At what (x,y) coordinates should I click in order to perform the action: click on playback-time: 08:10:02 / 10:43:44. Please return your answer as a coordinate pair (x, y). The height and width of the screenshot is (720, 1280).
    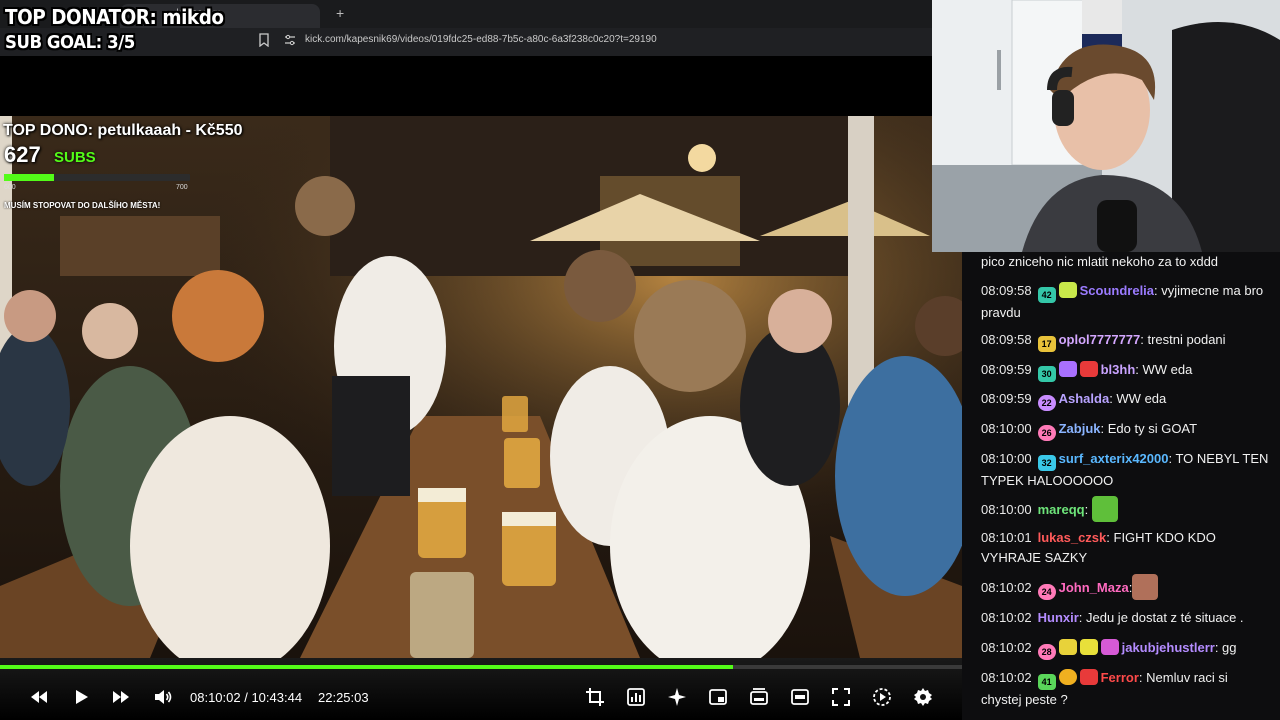
    Looking at the image, I should click on (246, 697).